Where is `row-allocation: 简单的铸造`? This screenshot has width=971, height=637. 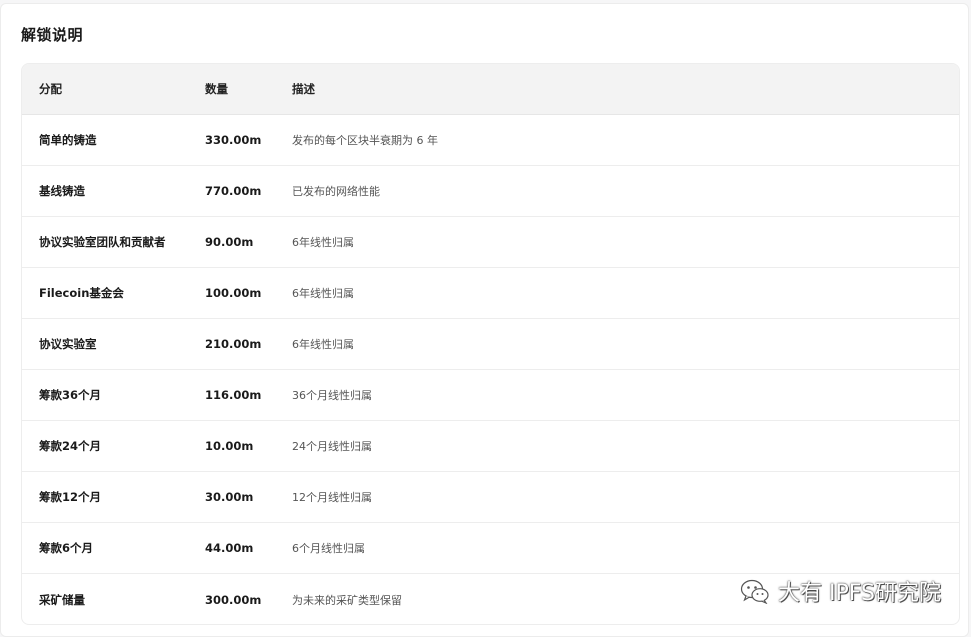
row-allocation: 简单的铸造 is located at coordinates (68, 140).